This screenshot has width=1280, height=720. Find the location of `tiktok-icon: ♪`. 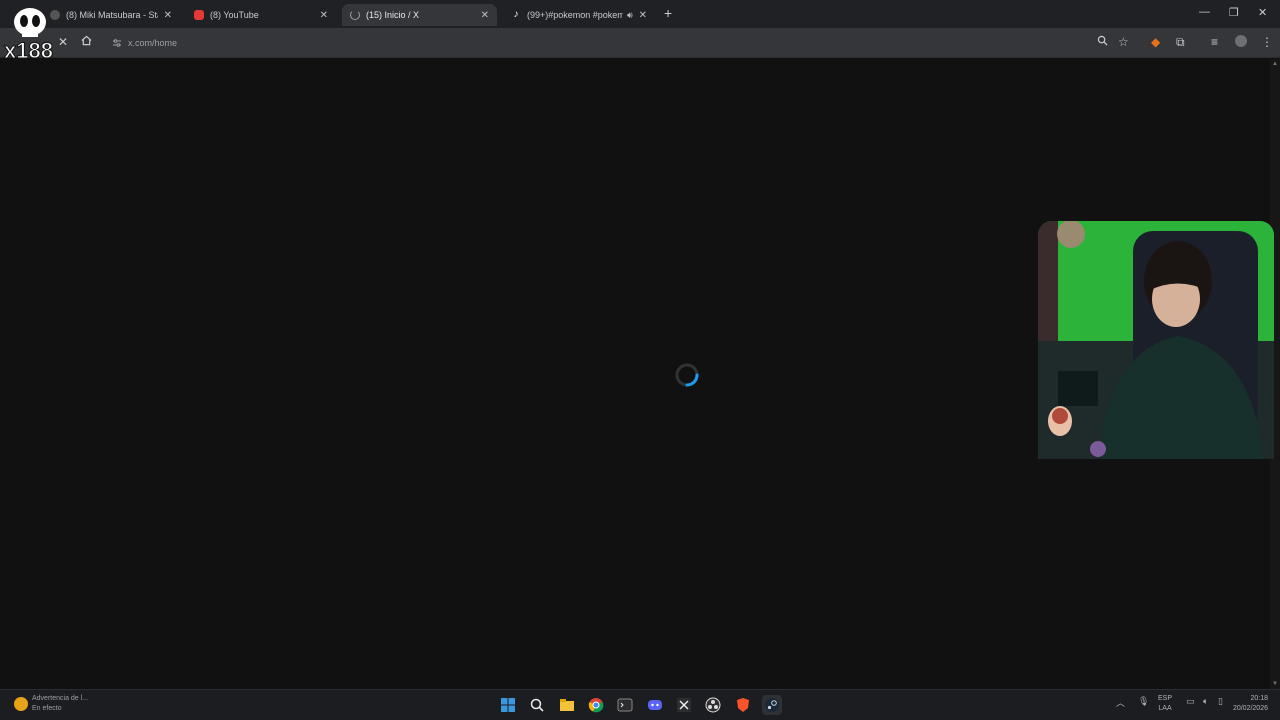

tiktok-icon: ♪ is located at coordinates (516, 14).